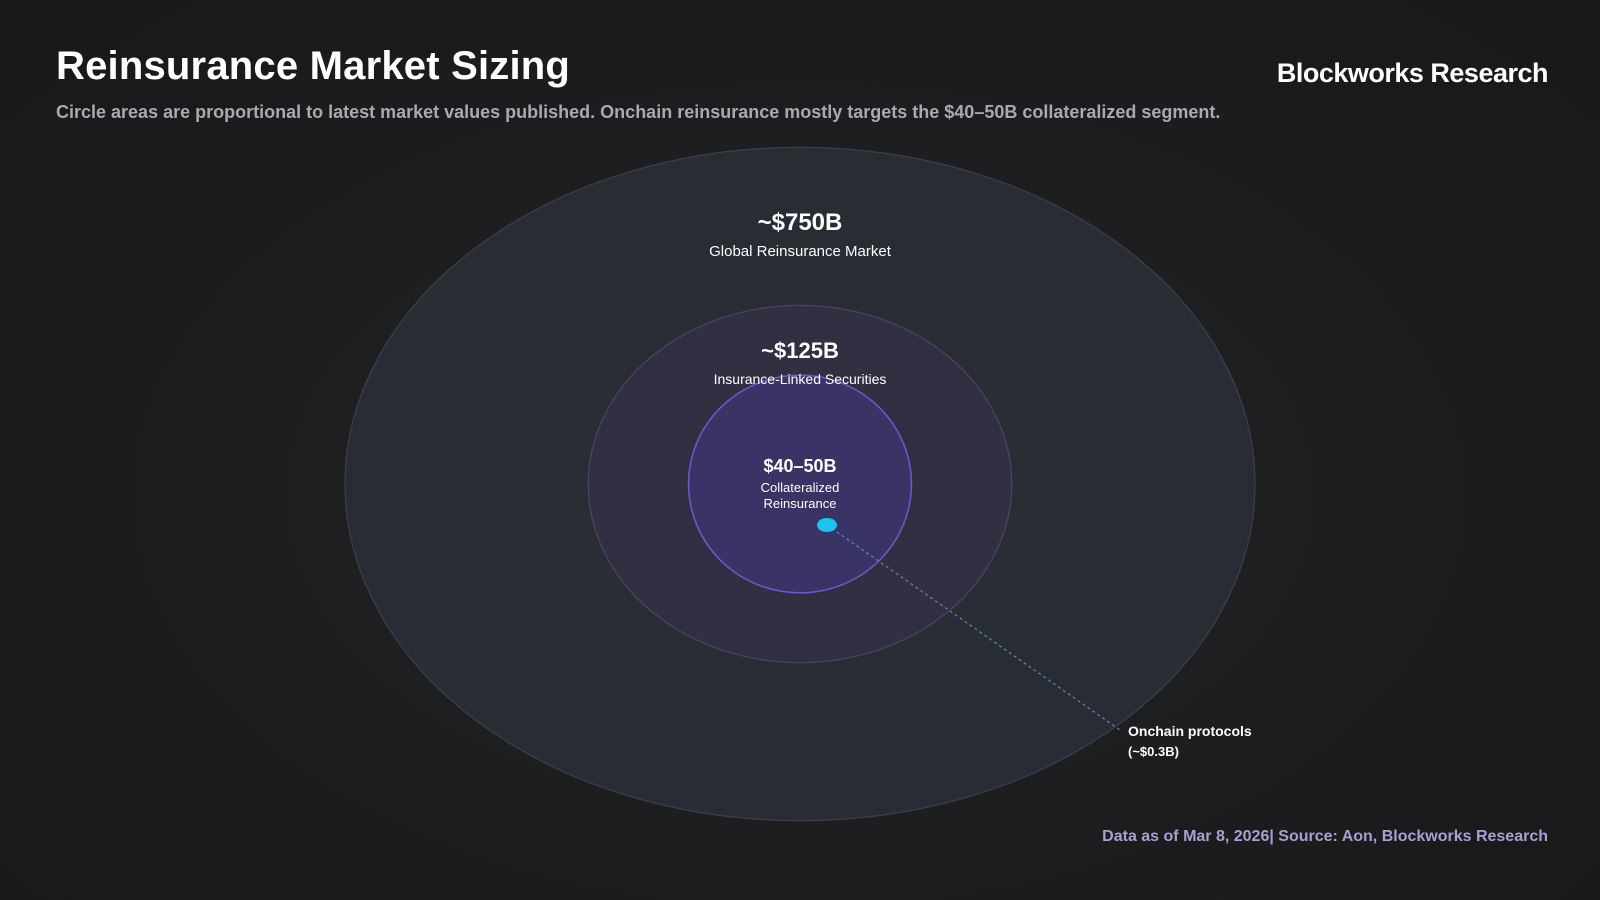 This screenshot has width=1600, height=900. What do you see at coordinates (800, 379) in the screenshot?
I see `ils-name-label: Insurance-Linked Securities` at bounding box center [800, 379].